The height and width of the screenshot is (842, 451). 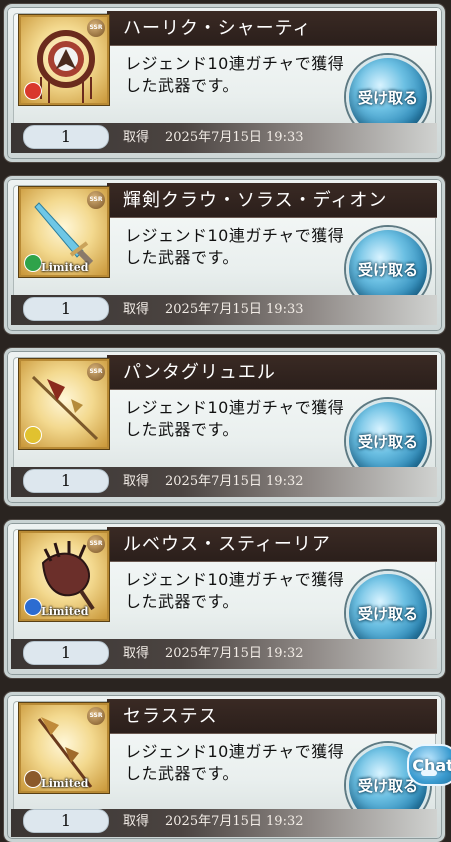 I want to click on chat-bubble-icon, so click(x=429, y=773).